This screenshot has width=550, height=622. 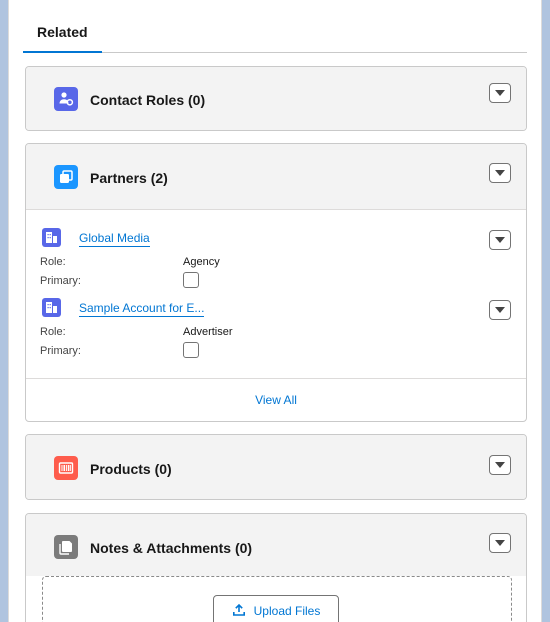 I want to click on upload-files-label: Upload Files, so click(x=287, y=611).